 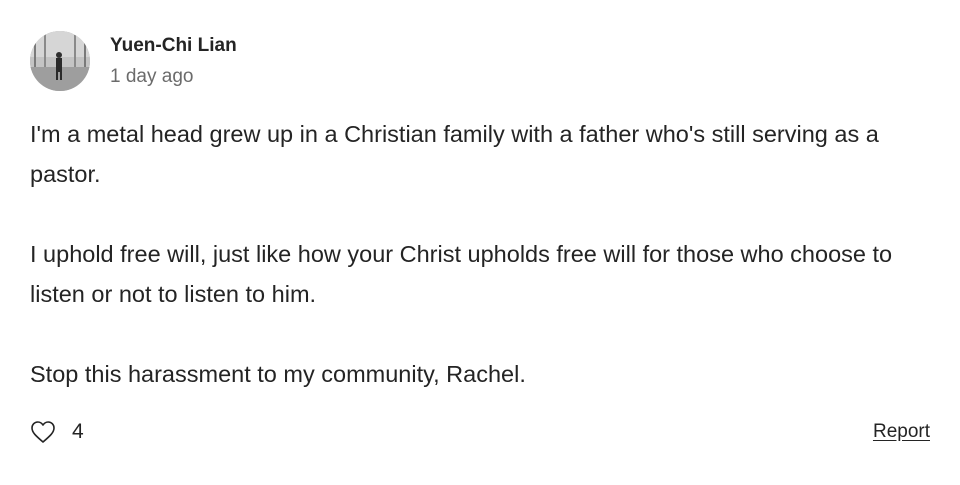 What do you see at coordinates (43, 432) in the screenshot?
I see `heart-icon` at bounding box center [43, 432].